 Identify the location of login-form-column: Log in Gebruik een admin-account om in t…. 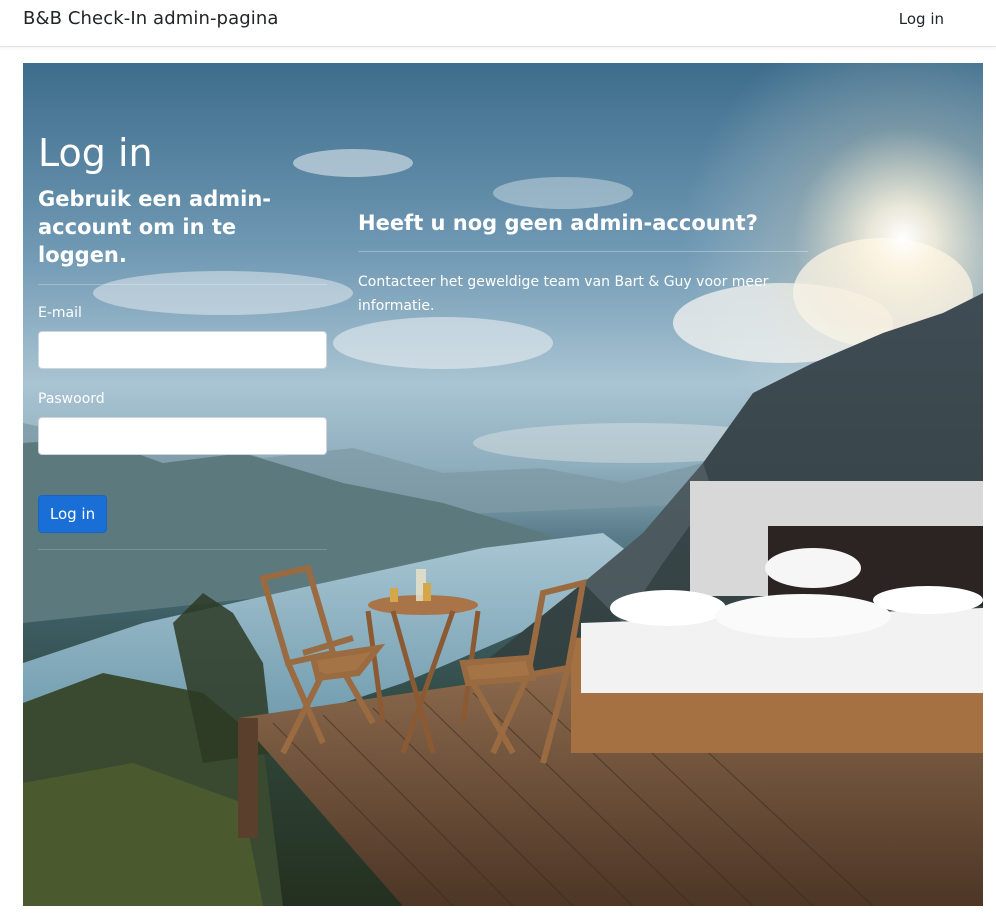
(182, 340).